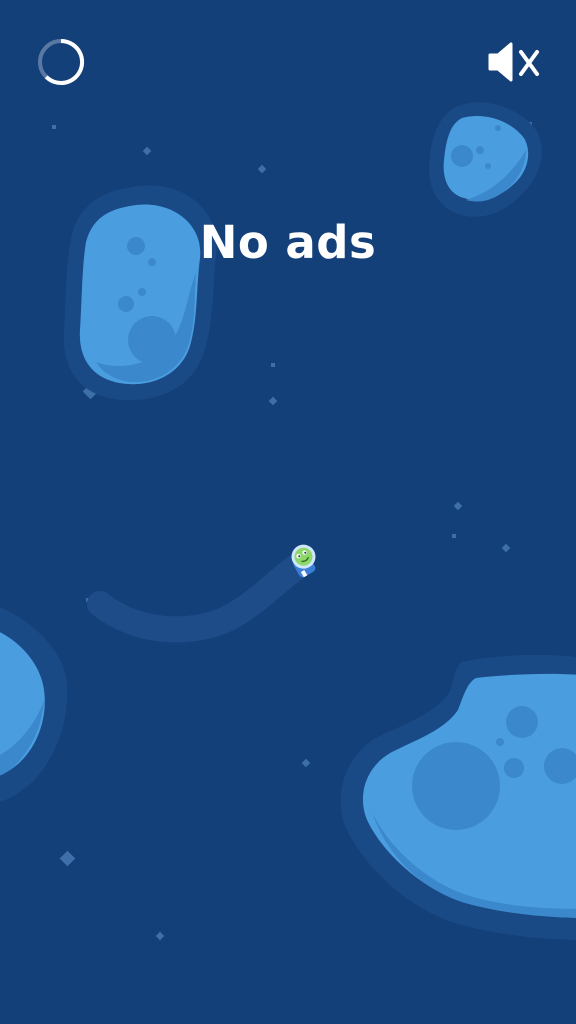 The image size is (576, 1024). Describe the element at coordinates (458, 797) in the screenshot. I see `asteroid-large-bottom-right` at that location.